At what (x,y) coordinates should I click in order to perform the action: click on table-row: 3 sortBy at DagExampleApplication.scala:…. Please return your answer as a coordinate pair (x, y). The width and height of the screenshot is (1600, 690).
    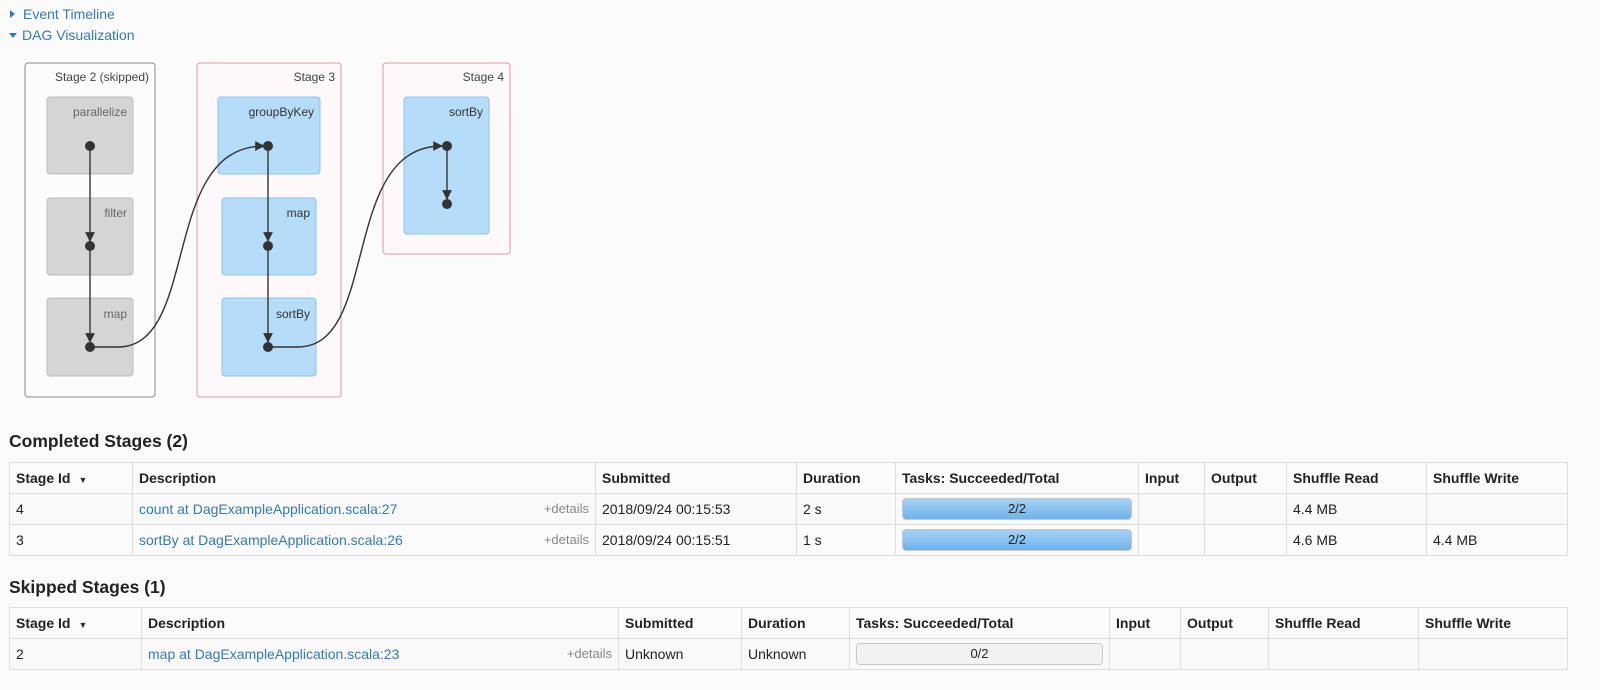
    Looking at the image, I should click on (788, 540).